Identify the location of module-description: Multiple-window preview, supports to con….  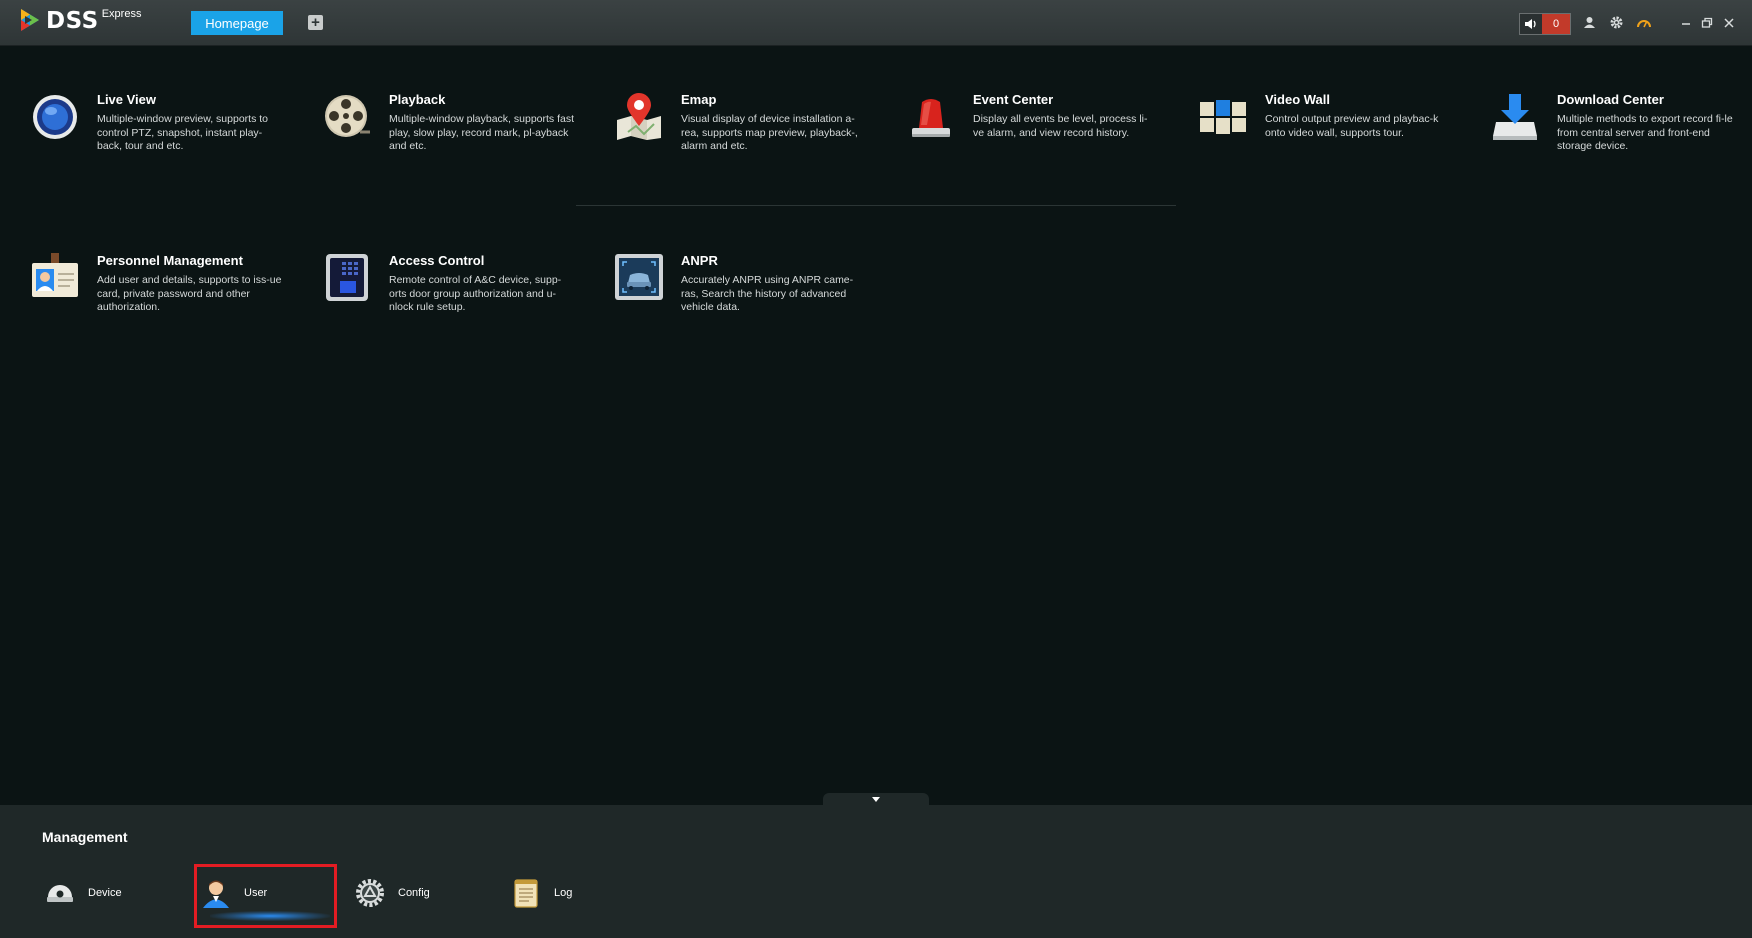
(182, 132).